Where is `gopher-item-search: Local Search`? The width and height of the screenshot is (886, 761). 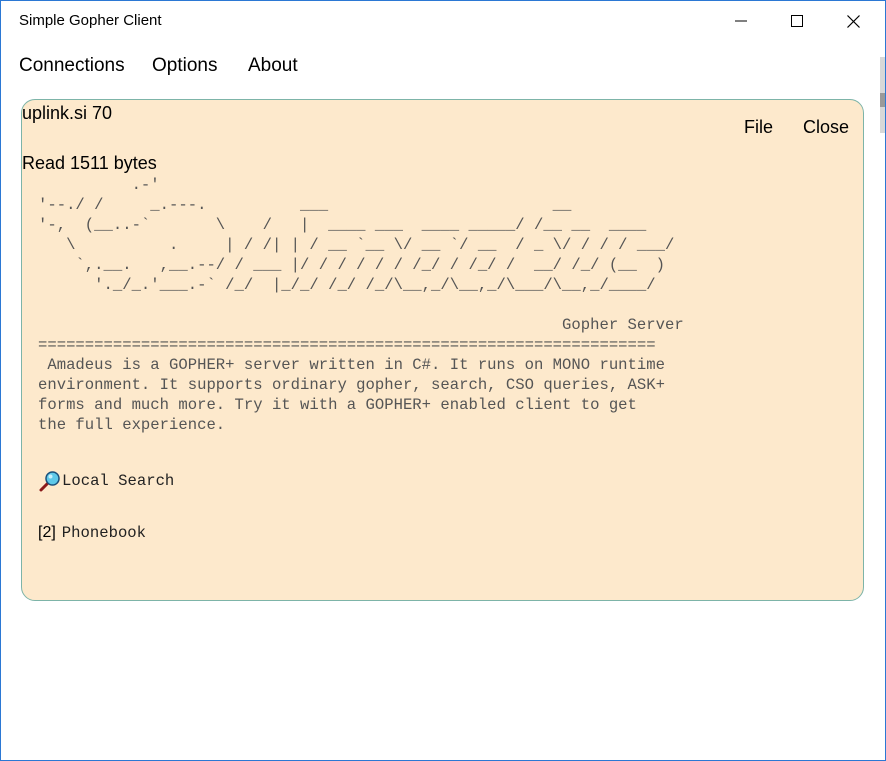 gopher-item-search: Local Search is located at coordinates (106, 481).